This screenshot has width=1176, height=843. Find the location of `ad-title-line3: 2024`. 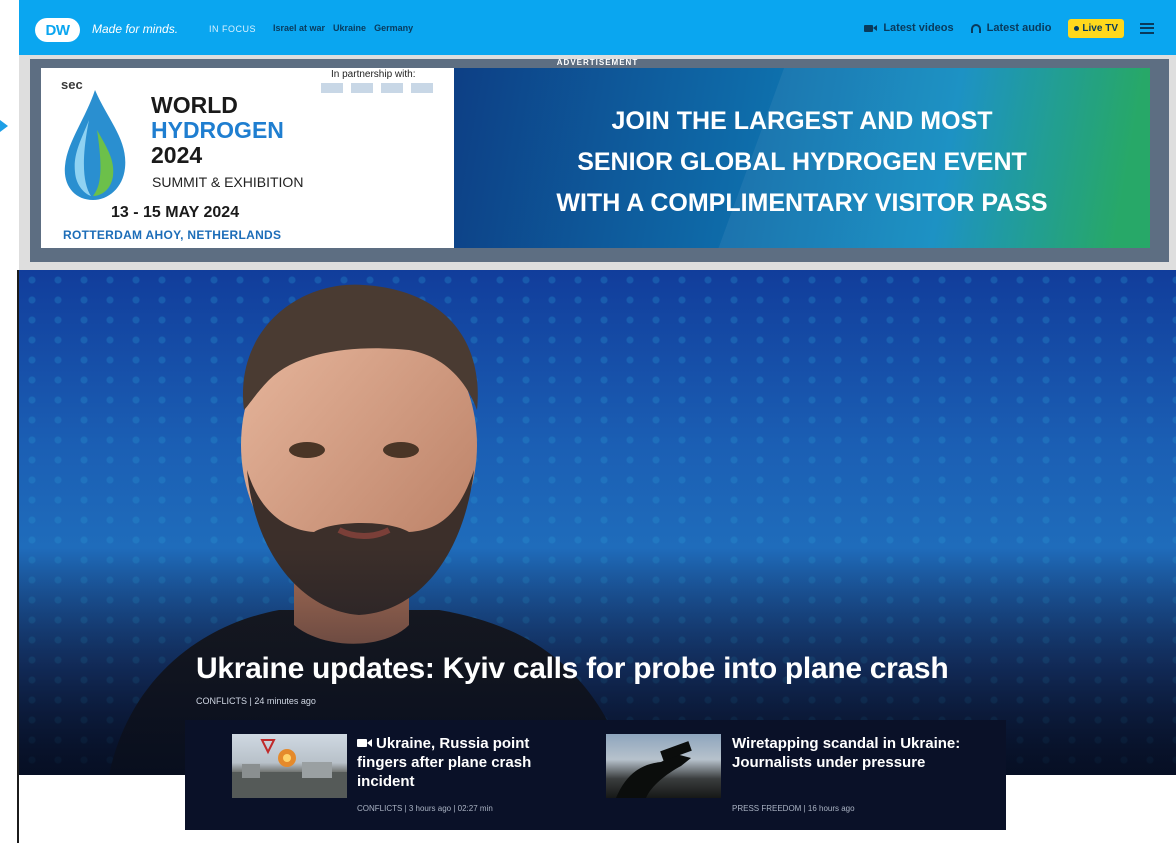

ad-title-line3: 2024 is located at coordinates (177, 155).